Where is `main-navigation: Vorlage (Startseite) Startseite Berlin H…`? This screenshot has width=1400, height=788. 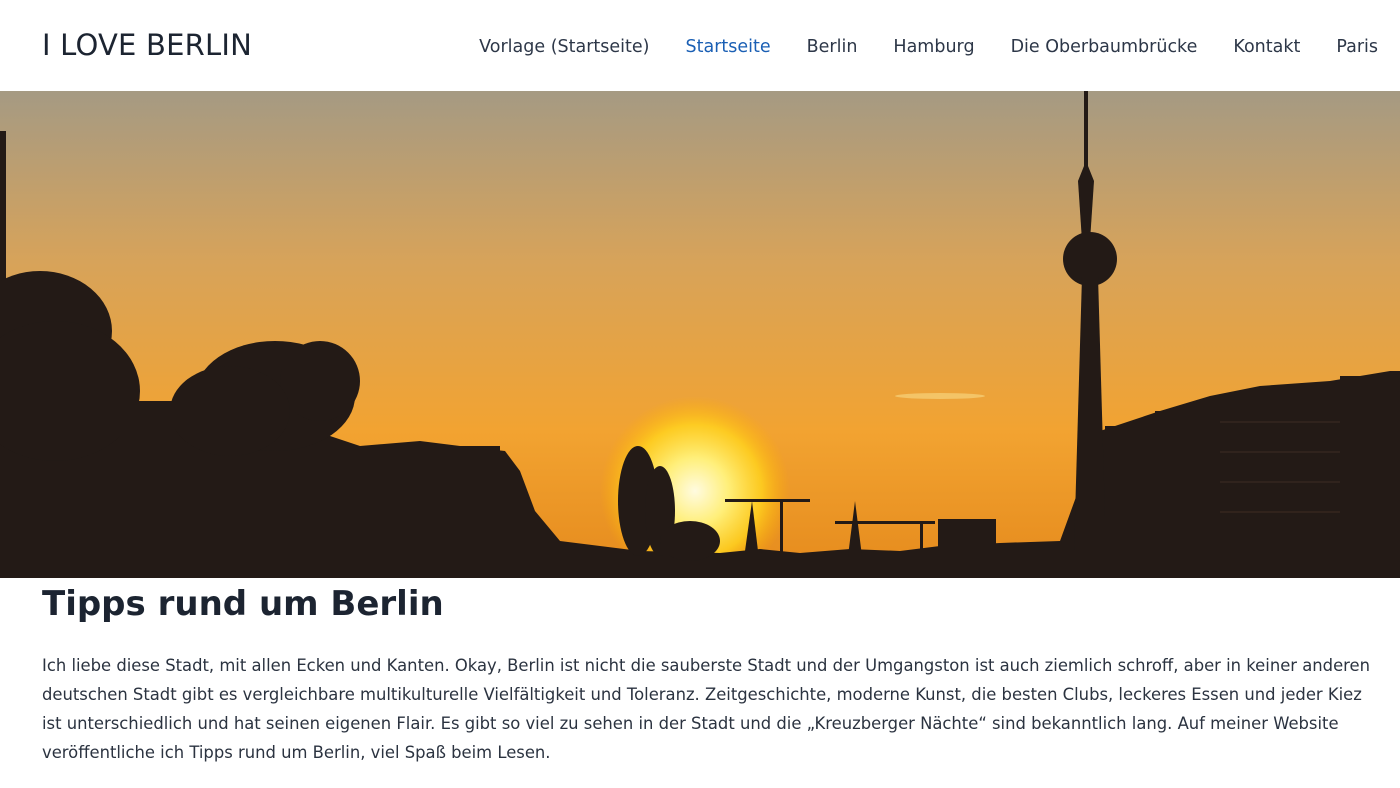
main-navigation: Vorlage (Startseite) Startseite Berlin H… is located at coordinates (928, 47).